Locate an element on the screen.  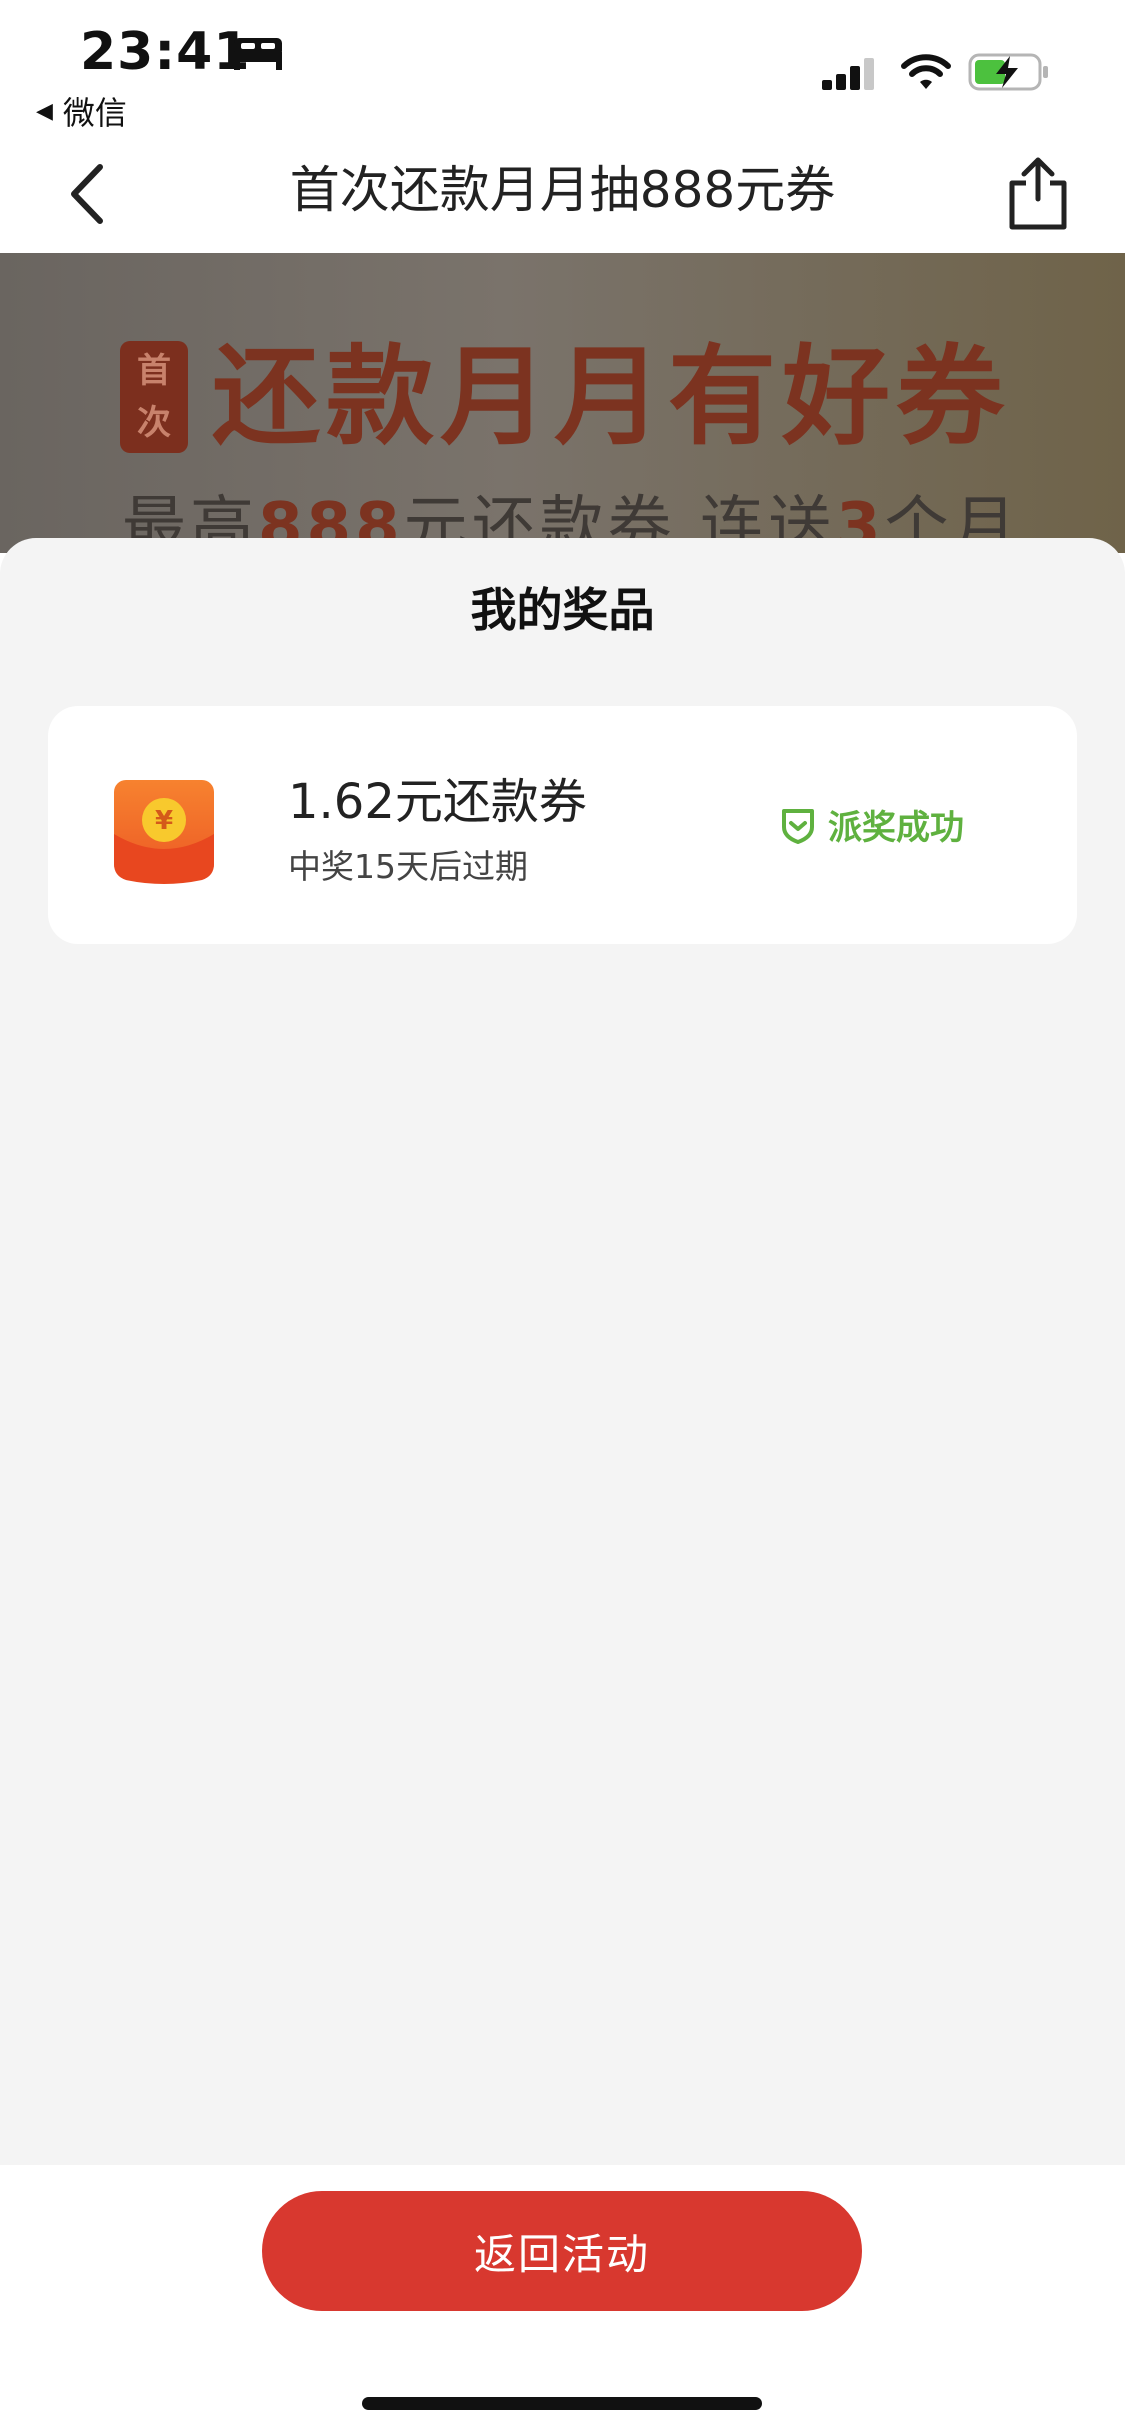
banner-badge-line2: 次 is located at coordinates (154, 423).